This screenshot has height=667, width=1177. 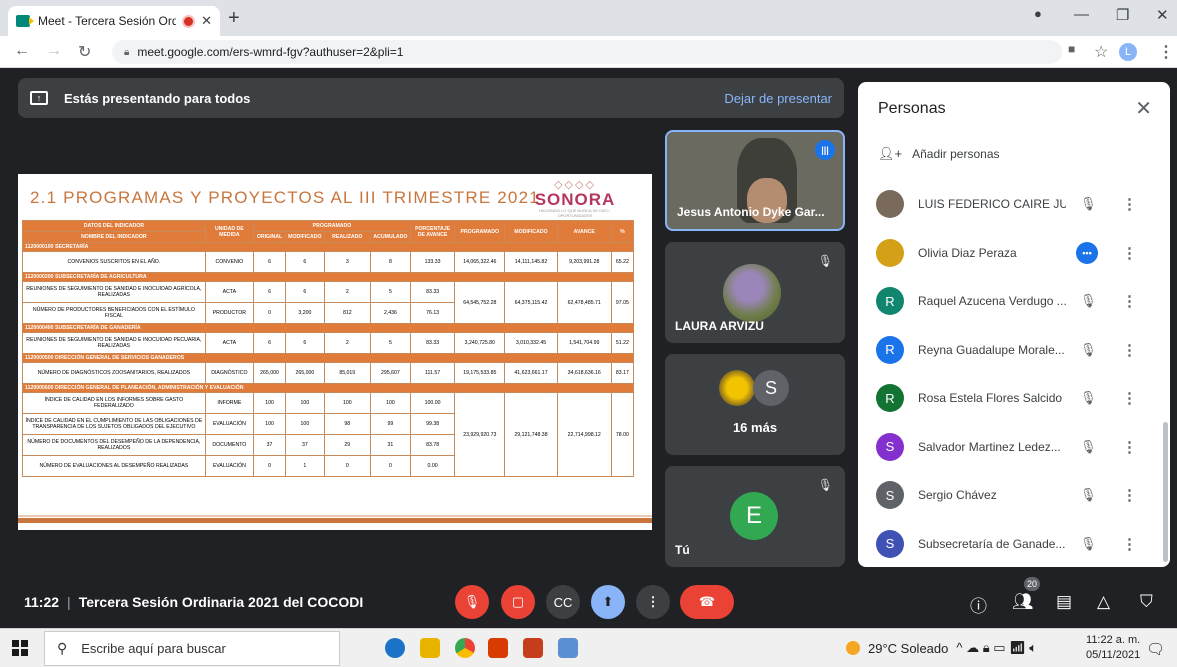 What do you see at coordinates (54, 51) in the screenshot?
I see `forward-icon: →` at bounding box center [54, 51].